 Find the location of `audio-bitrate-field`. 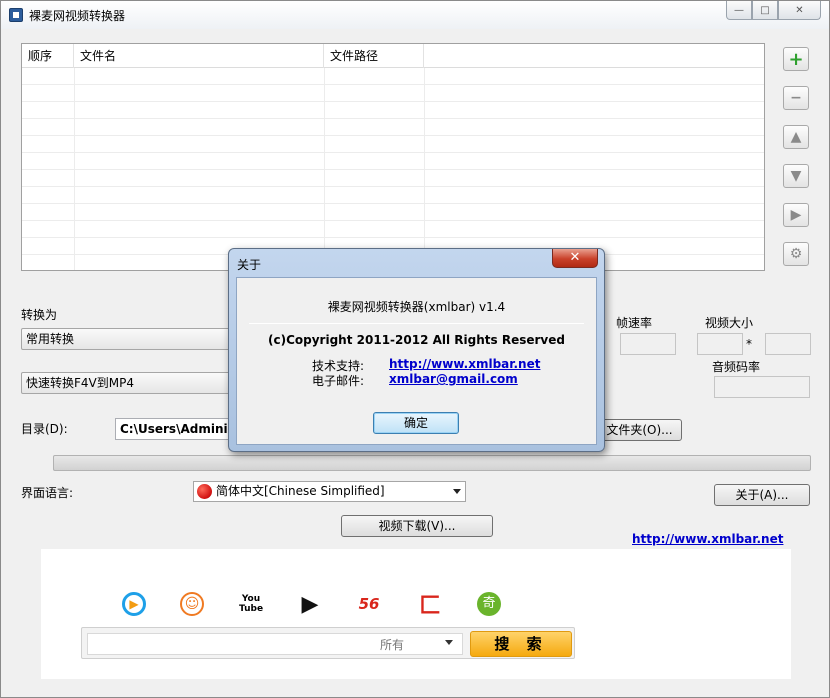

audio-bitrate-field is located at coordinates (762, 387).